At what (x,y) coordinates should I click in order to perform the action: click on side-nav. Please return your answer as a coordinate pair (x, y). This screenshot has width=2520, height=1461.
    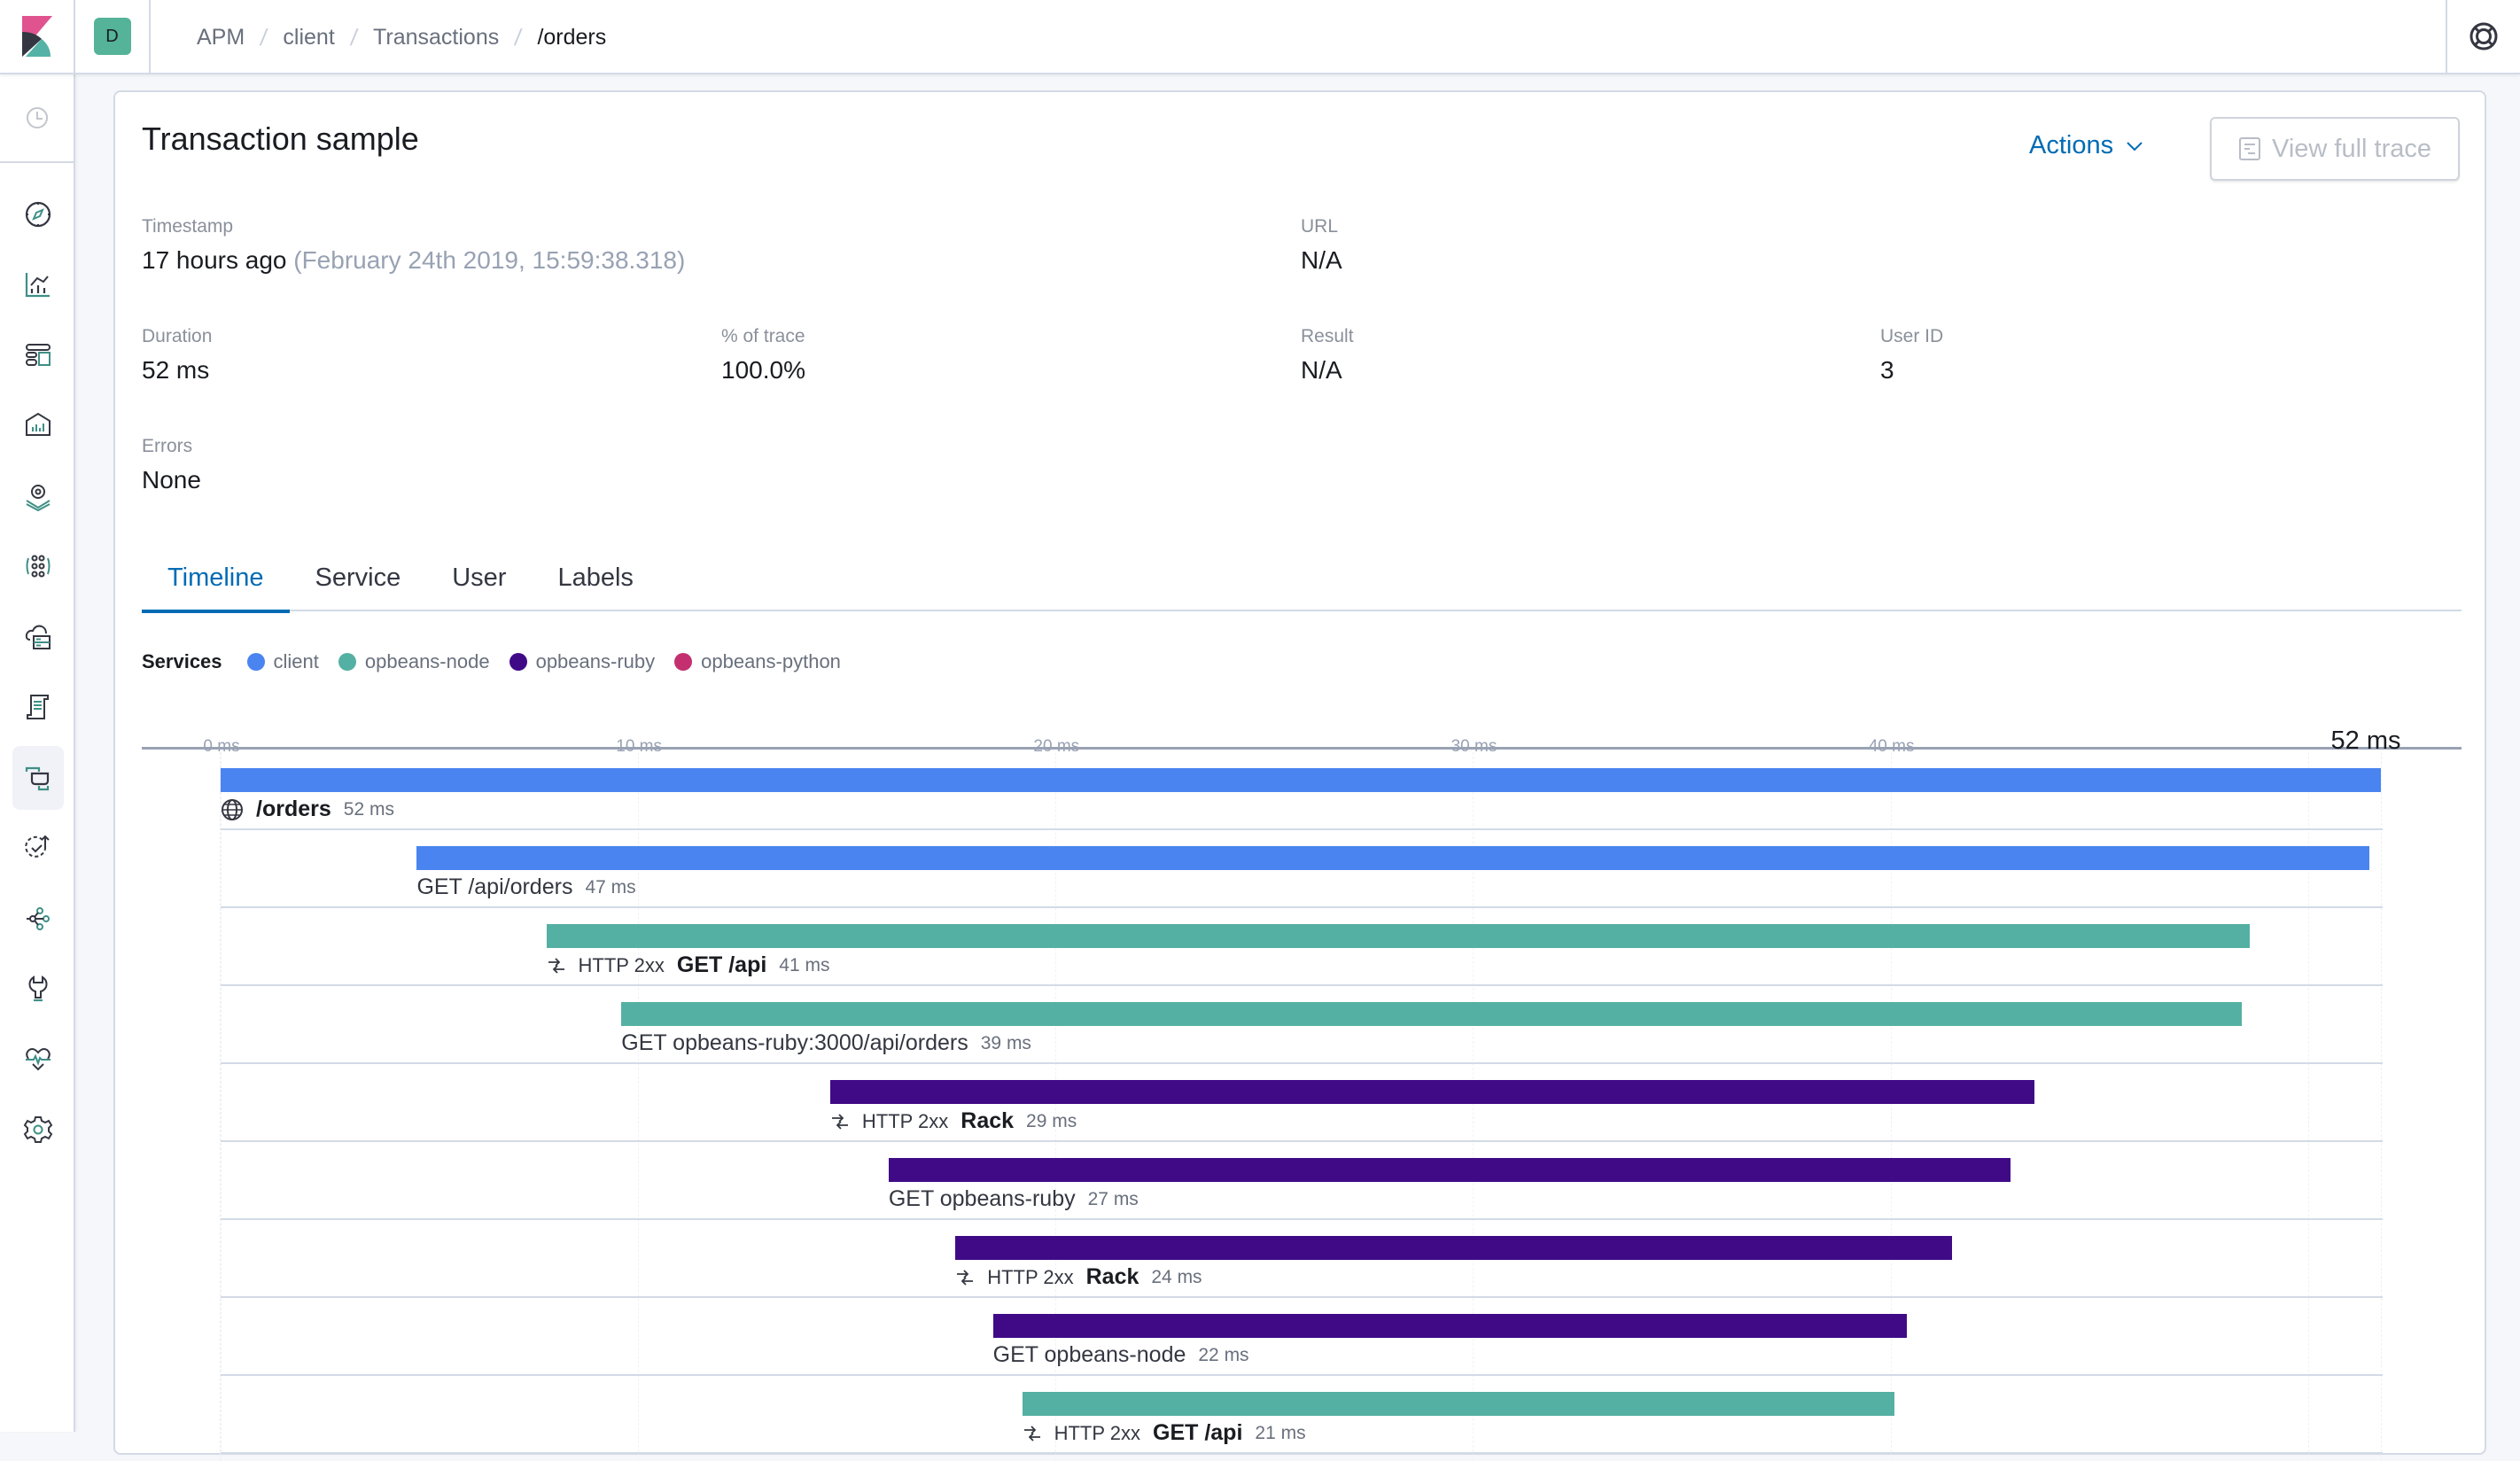
    Looking at the image, I should click on (37, 753).